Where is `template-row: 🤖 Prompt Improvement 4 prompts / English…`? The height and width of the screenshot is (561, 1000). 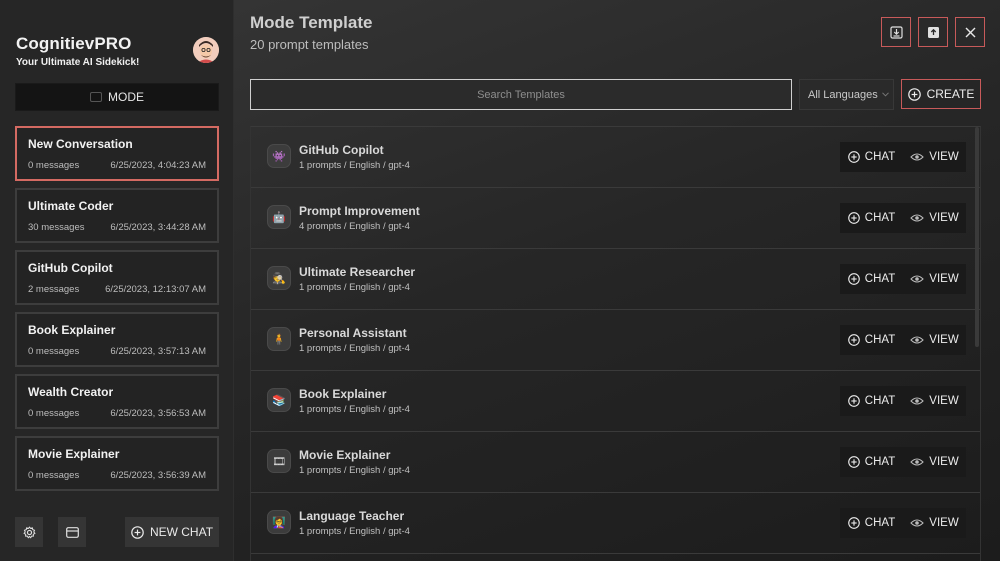
template-row: 🤖 Prompt Improvement 4 prompts / English… is located at coordinates (615, 218).